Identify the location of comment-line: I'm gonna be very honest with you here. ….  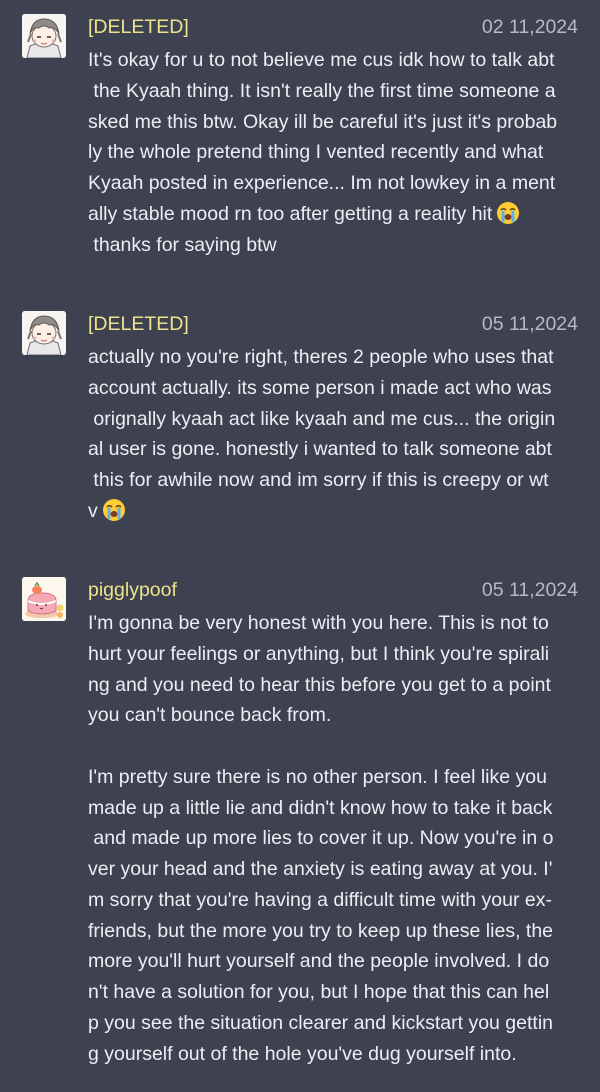
(318, 623).